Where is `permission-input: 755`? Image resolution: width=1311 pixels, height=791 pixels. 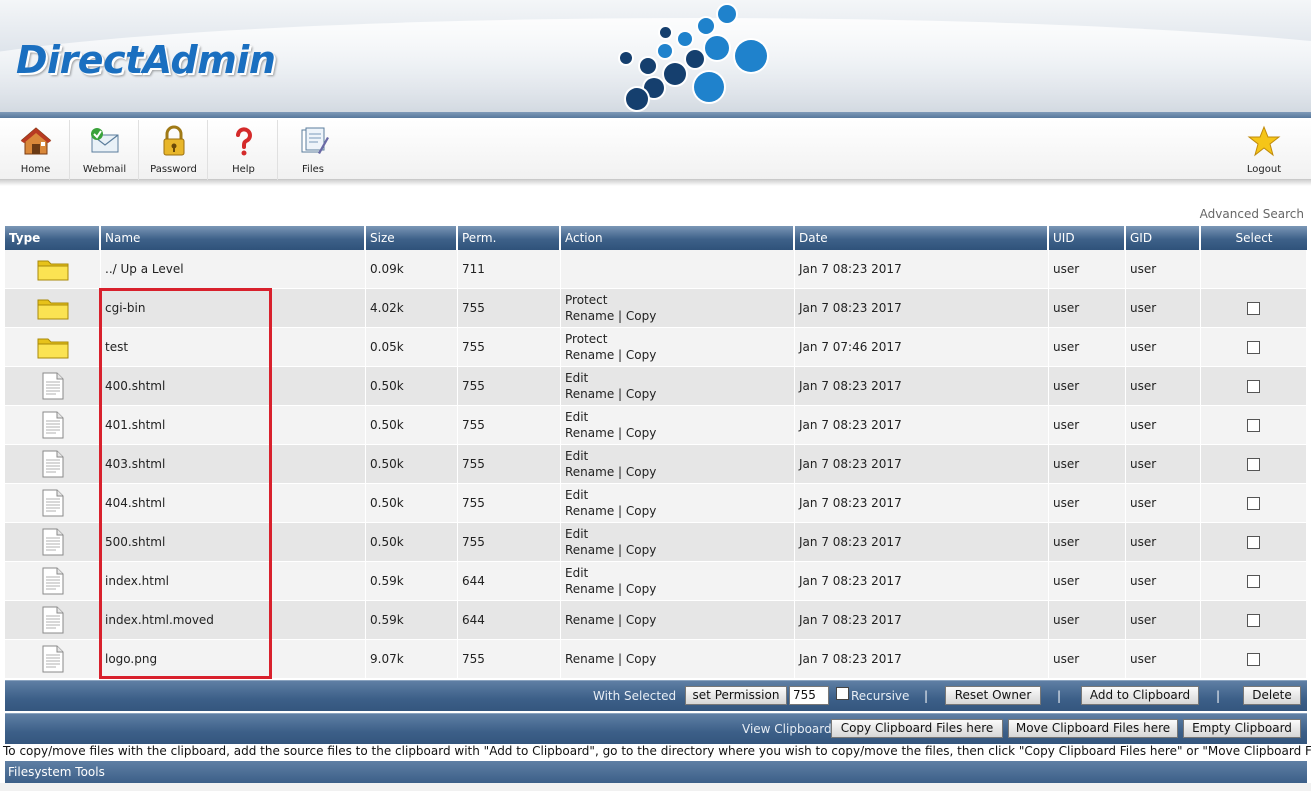 permission-input: 755 is located at coordinates (809, 695).